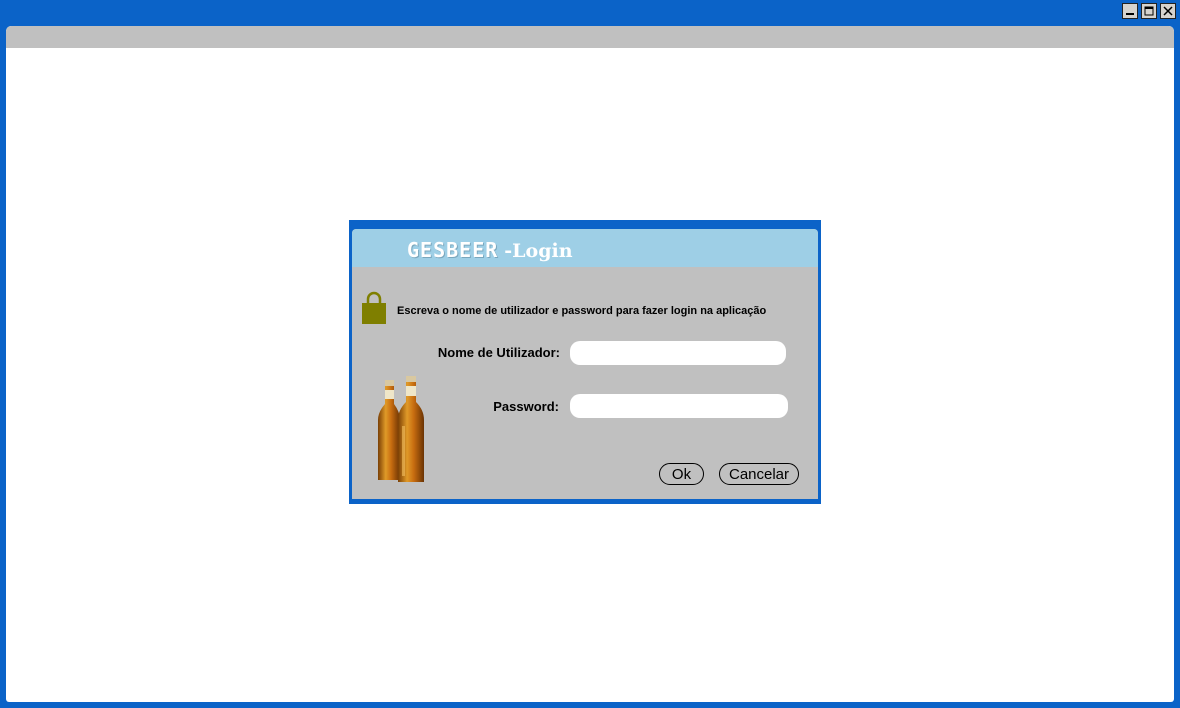 The width and height of the screenshot is (1180, 708). What do you see at coordinates (498, 352) in the screenshot?
I see `username-label: Nome de Utilizador:` at bounding box center [498, 352].